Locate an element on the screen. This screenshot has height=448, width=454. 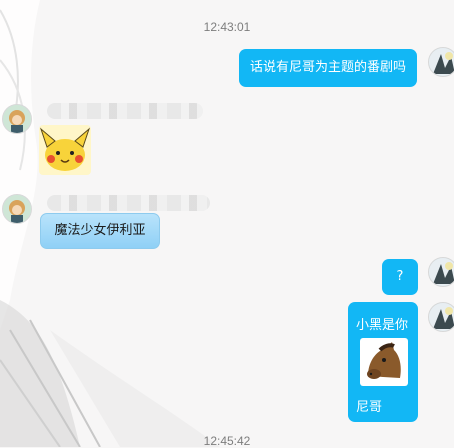
timestamp-bottom: 12:45:42 is located at coordinates (227, 441).